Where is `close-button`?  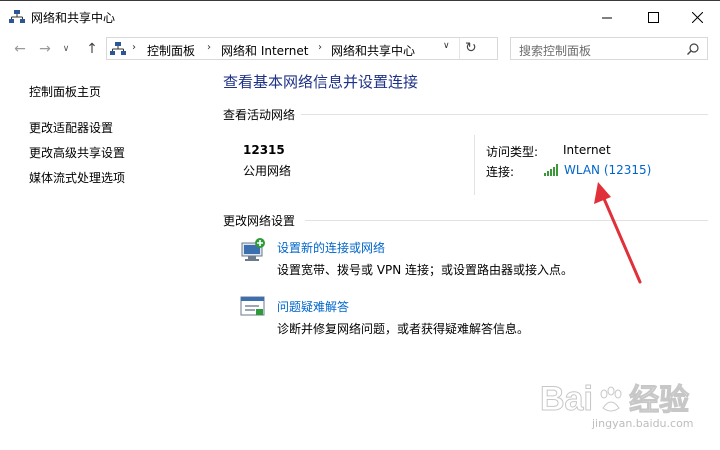
close-button is located at coordinates (697, 17).